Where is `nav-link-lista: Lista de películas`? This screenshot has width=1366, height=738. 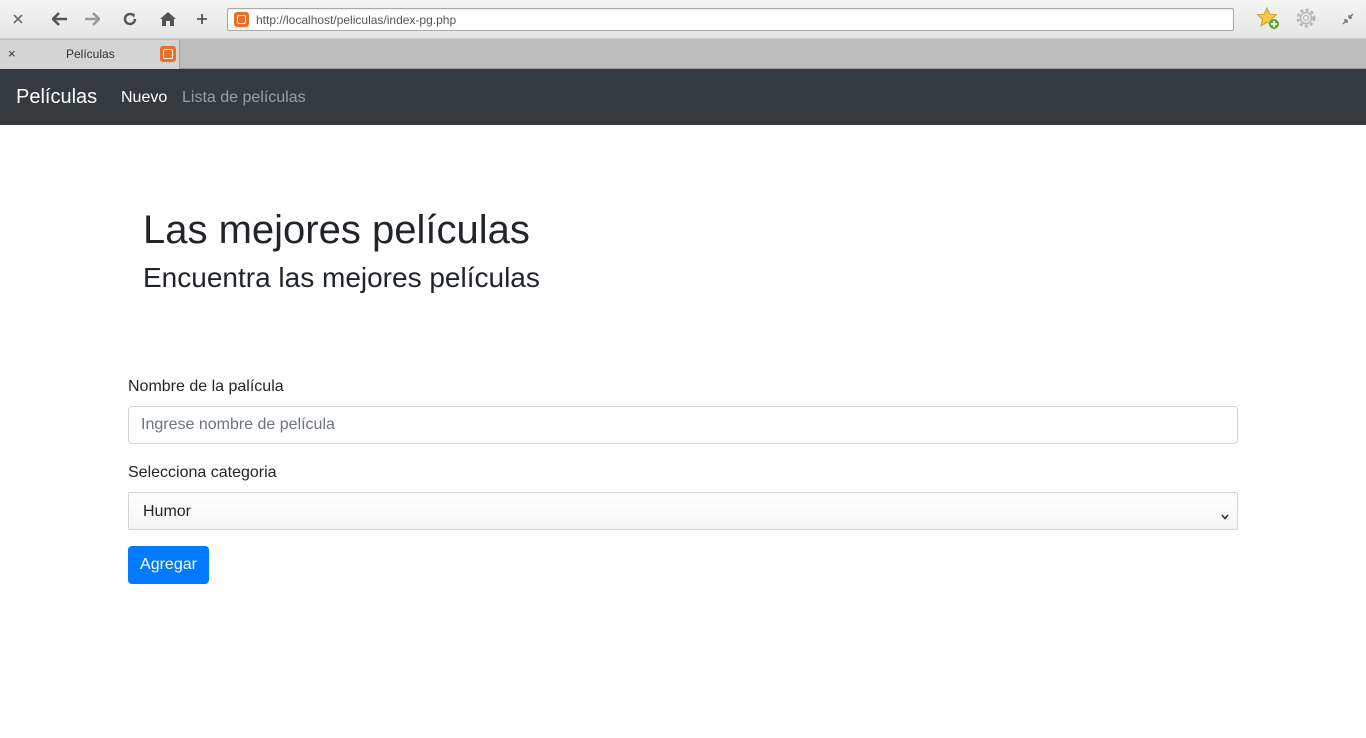 nav-link-lista: Lista de películas is located at coordinates (244, 98).